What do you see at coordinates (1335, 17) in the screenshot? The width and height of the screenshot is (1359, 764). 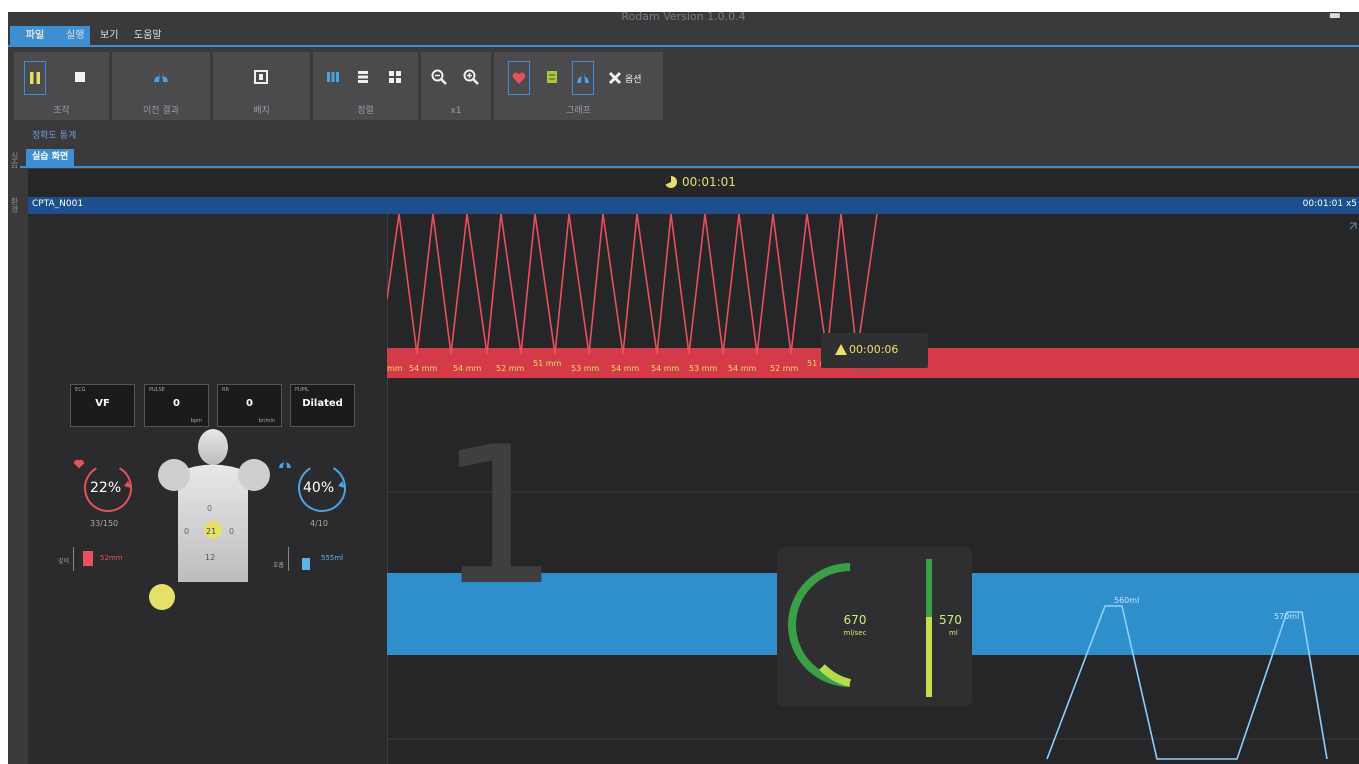 I see `minimize-icon: ▬` at bounding box center [1335, 17].